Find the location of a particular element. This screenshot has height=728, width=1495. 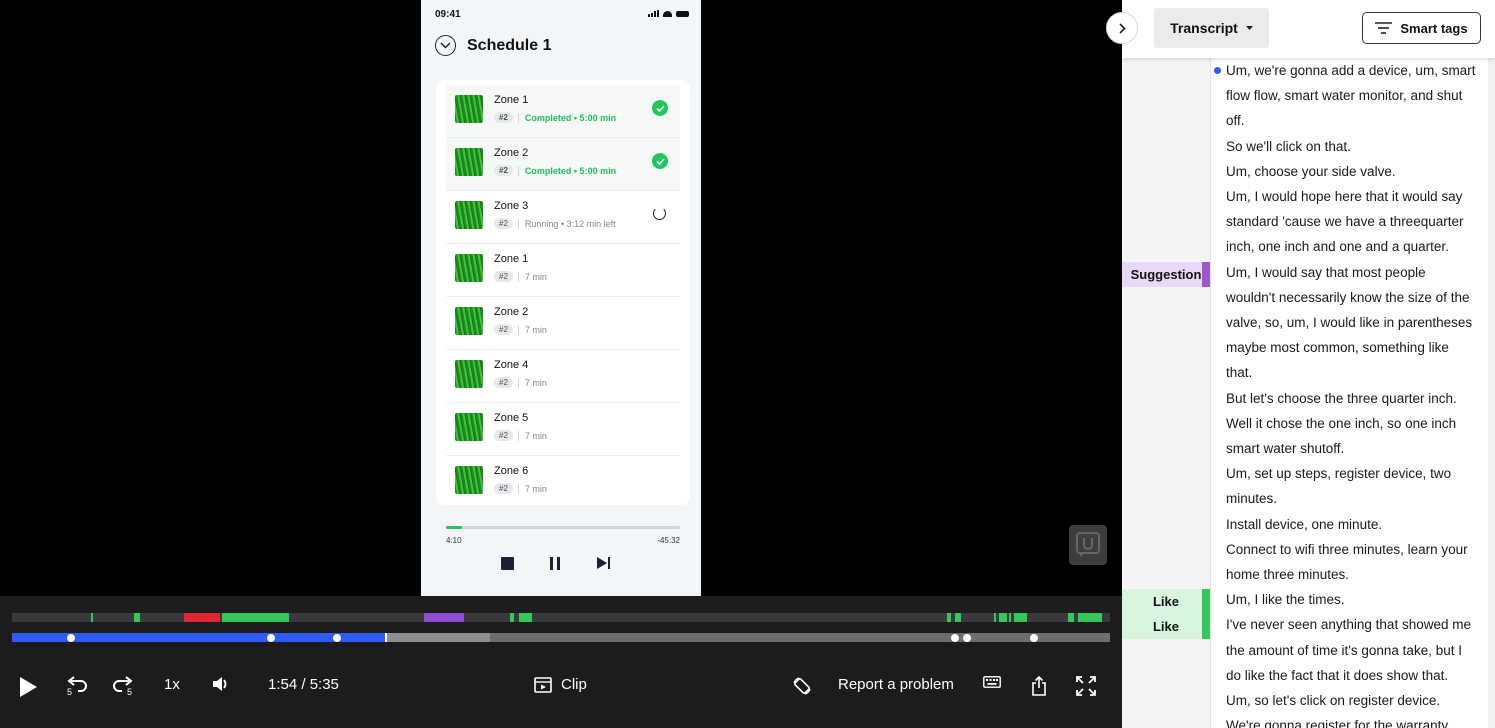

tag-timeline is located at coordinates (561, 617).